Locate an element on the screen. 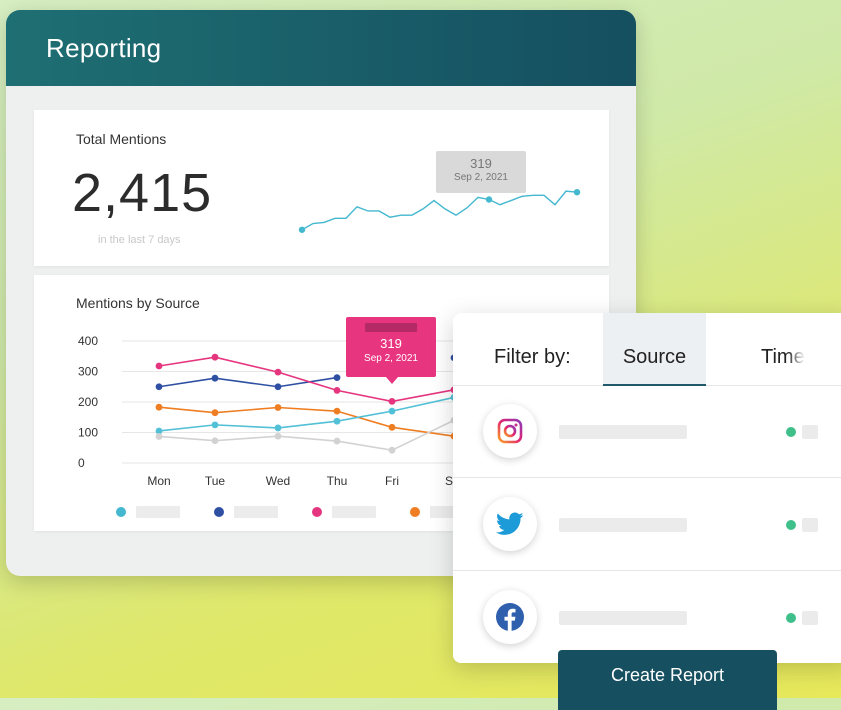  sparkline-tooltip-date: Sep 2, 2021 is located at coordinates (481, 177).